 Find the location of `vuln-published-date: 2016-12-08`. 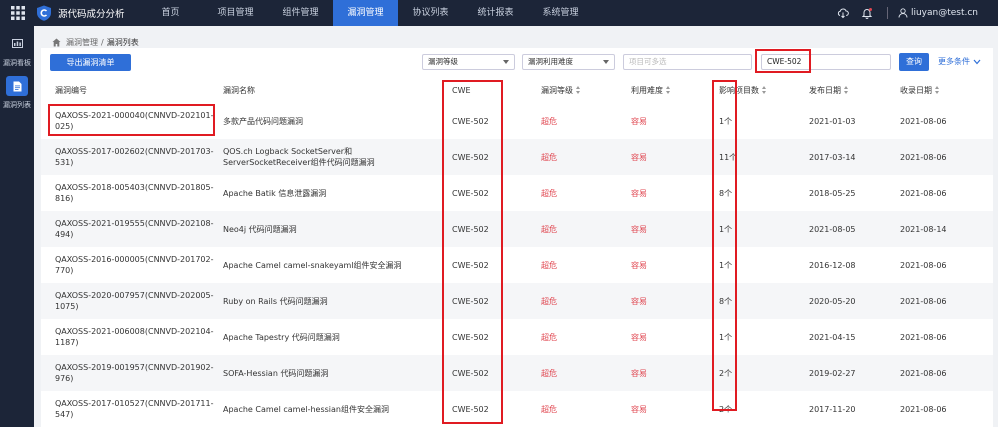

vuln-published-date: 2016-12-08 is located at coordinates (832, 265).